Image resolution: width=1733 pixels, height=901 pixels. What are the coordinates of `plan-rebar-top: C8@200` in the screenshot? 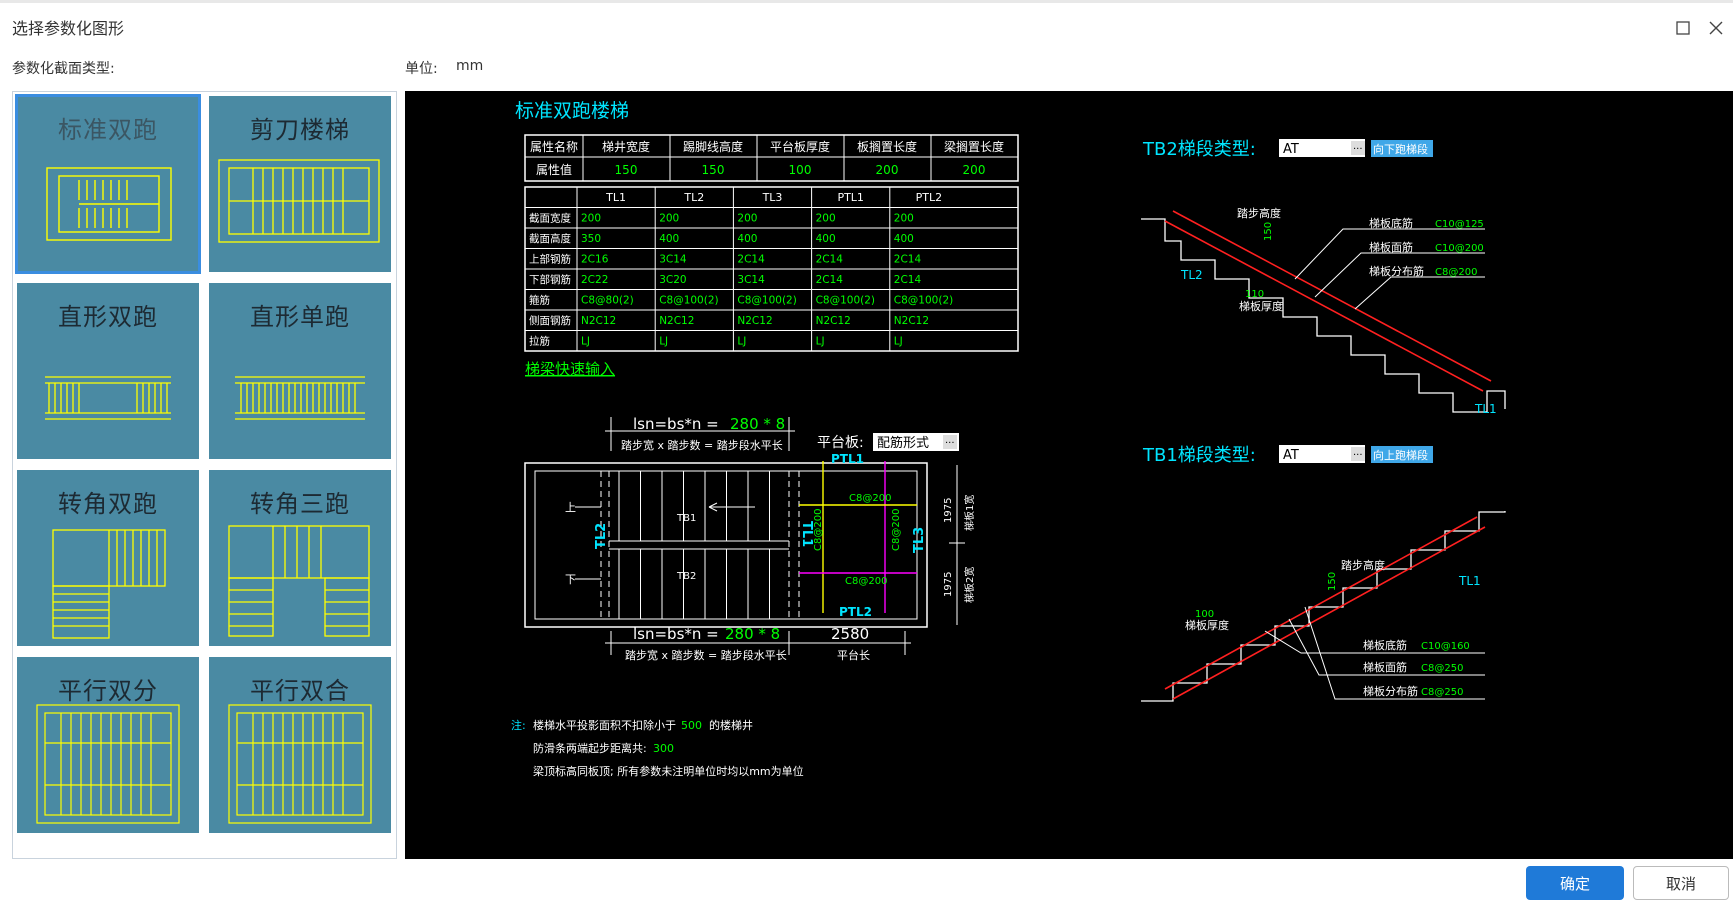 It's located at (870, 498).